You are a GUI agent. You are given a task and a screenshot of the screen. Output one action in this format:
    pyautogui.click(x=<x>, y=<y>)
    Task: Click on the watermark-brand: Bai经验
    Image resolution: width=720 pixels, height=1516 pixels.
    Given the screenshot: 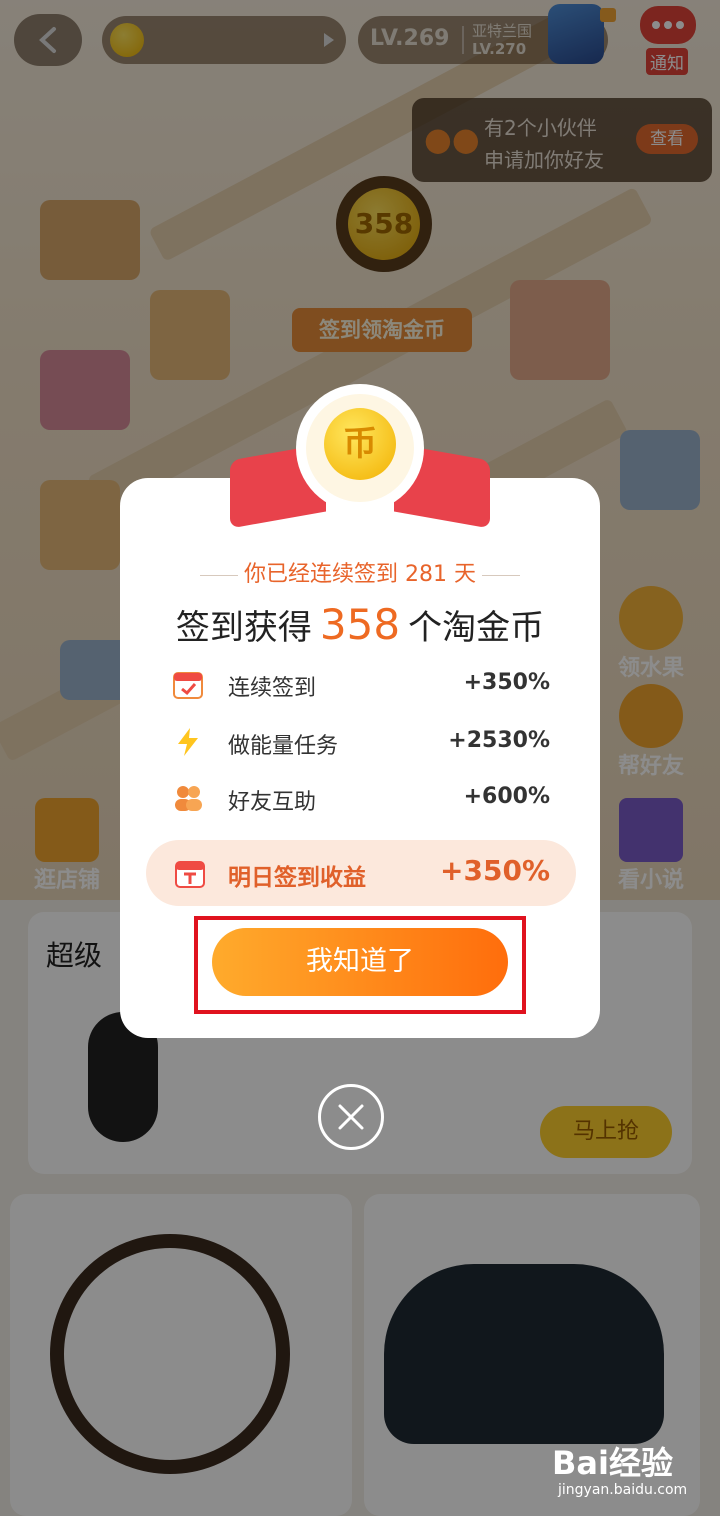 What is the action you would take?
    pyautogui.click(x=612, y=1463)
    